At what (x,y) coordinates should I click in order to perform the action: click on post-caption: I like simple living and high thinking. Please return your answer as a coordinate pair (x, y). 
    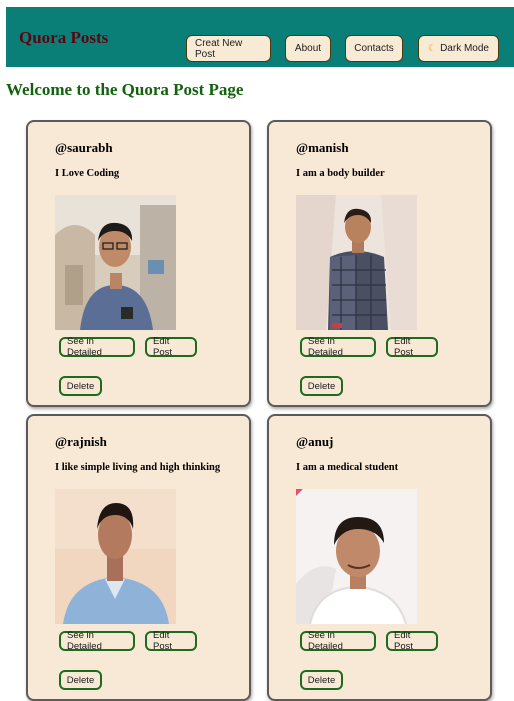
    Looking at the image, I should click on (138, 467).